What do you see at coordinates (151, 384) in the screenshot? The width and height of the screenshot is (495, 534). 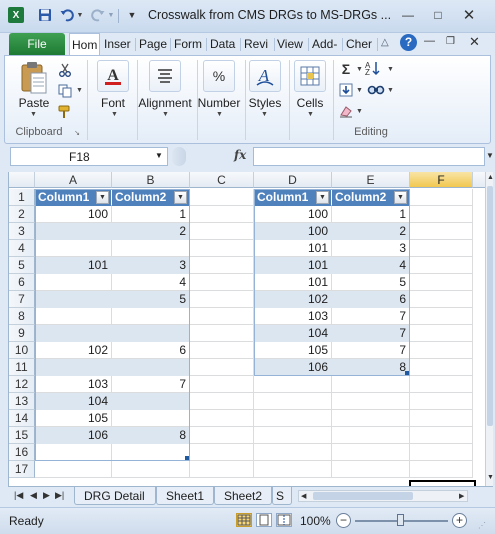 I see `table1-cell: 7` at bounding box center [151, 384].